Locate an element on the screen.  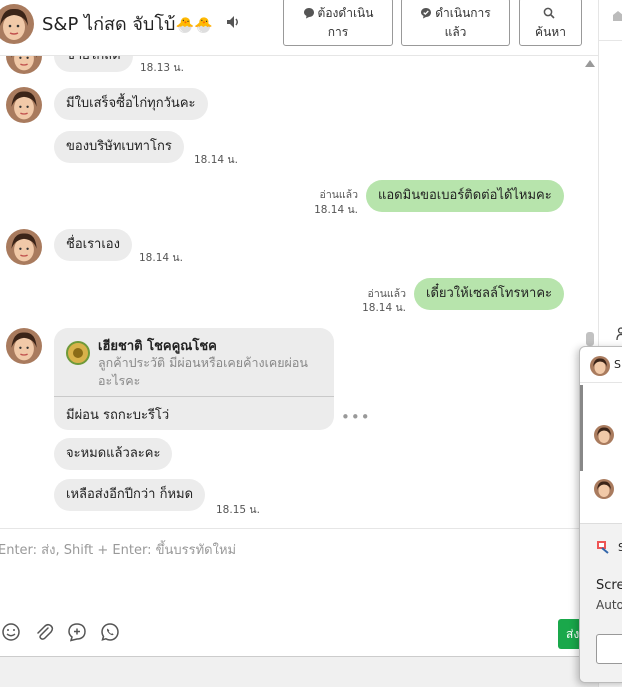
popup-subtitle: Auto is located at coordinates (609, 605).